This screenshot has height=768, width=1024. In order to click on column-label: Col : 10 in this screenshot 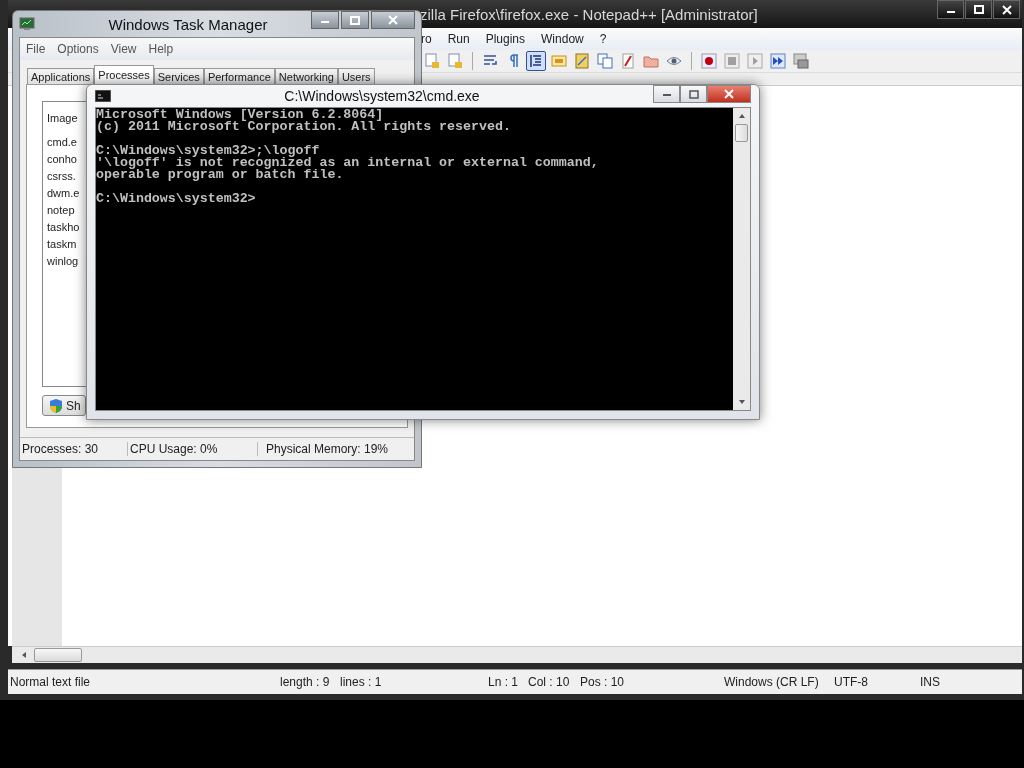, I will do `click(549, 682)`.